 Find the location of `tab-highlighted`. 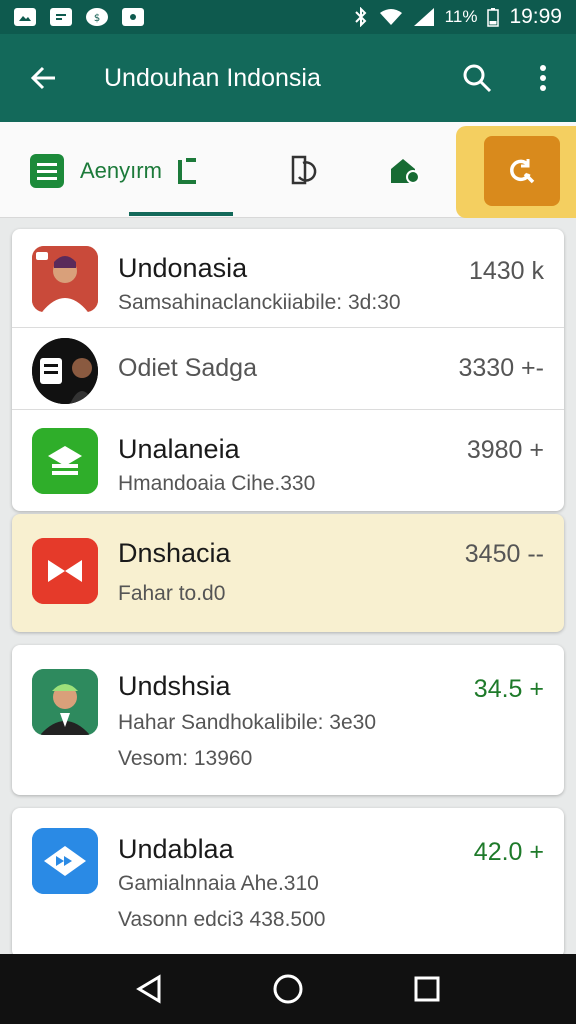

tab-highlighted is located at coordinates (516, 172).